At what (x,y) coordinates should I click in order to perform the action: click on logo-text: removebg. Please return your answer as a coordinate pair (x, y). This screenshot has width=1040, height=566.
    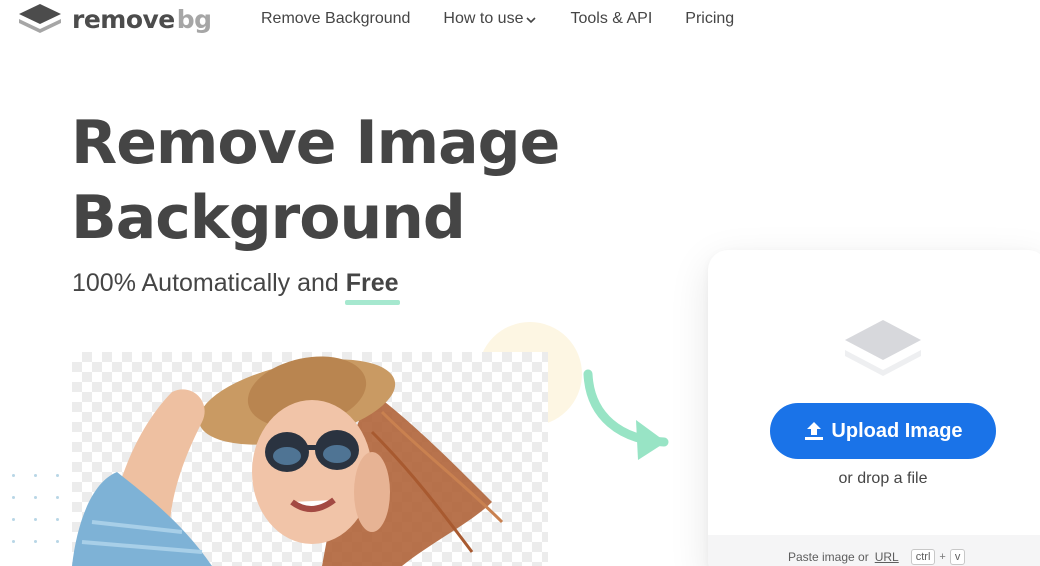
    Looking at the image, I should click on (142, 19).